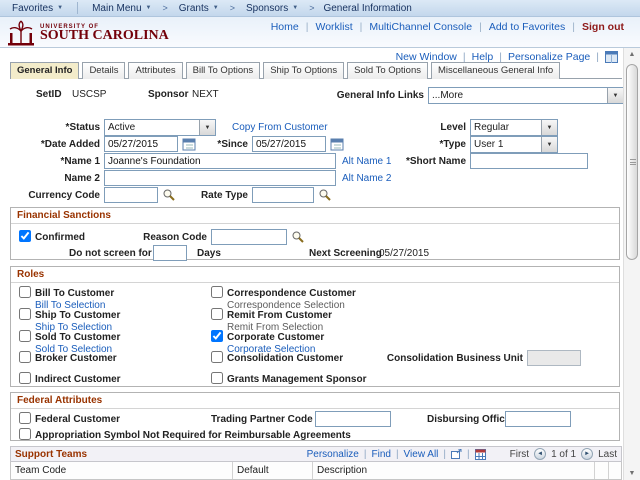 This screenshot has width=640, height=480. Describe the element at coordinates (529, 161) in the screenshot. I see `short-name-input` at that location.